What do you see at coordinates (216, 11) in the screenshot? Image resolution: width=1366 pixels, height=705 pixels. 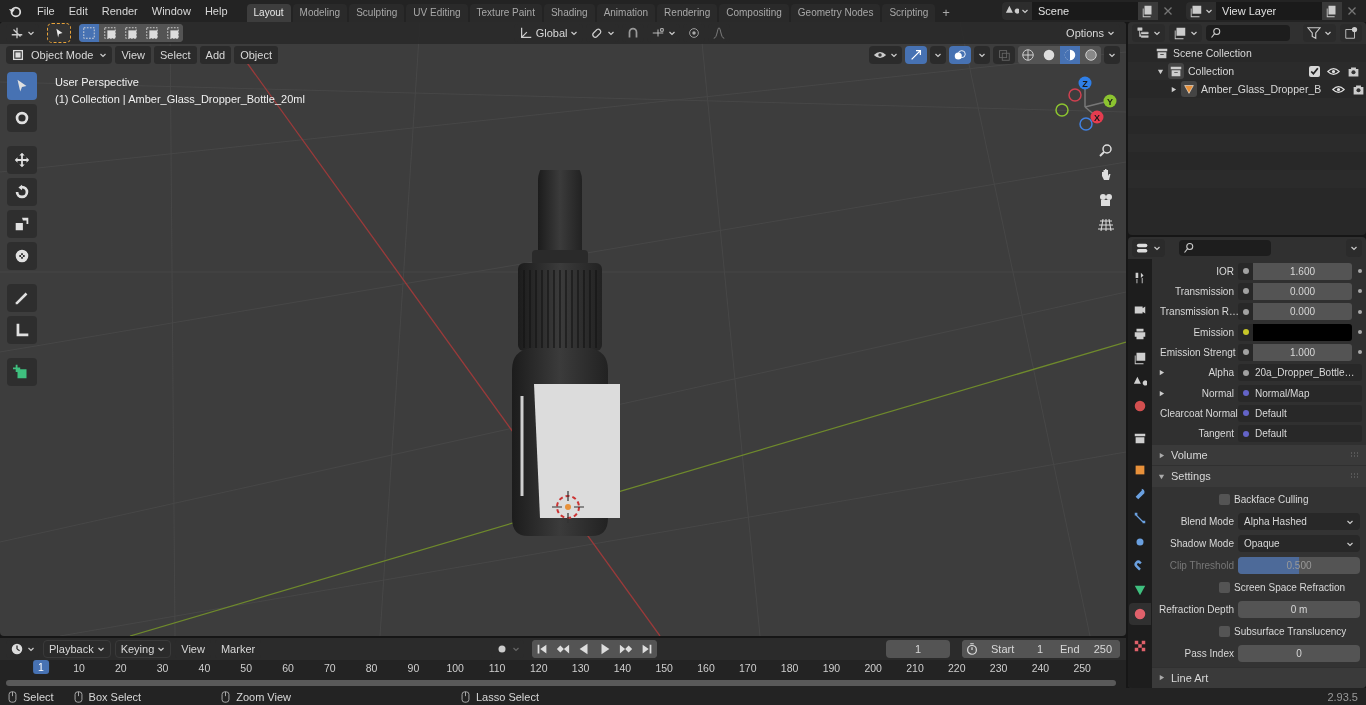 I see `menu-item: Help` at bounding box center [216, 11].